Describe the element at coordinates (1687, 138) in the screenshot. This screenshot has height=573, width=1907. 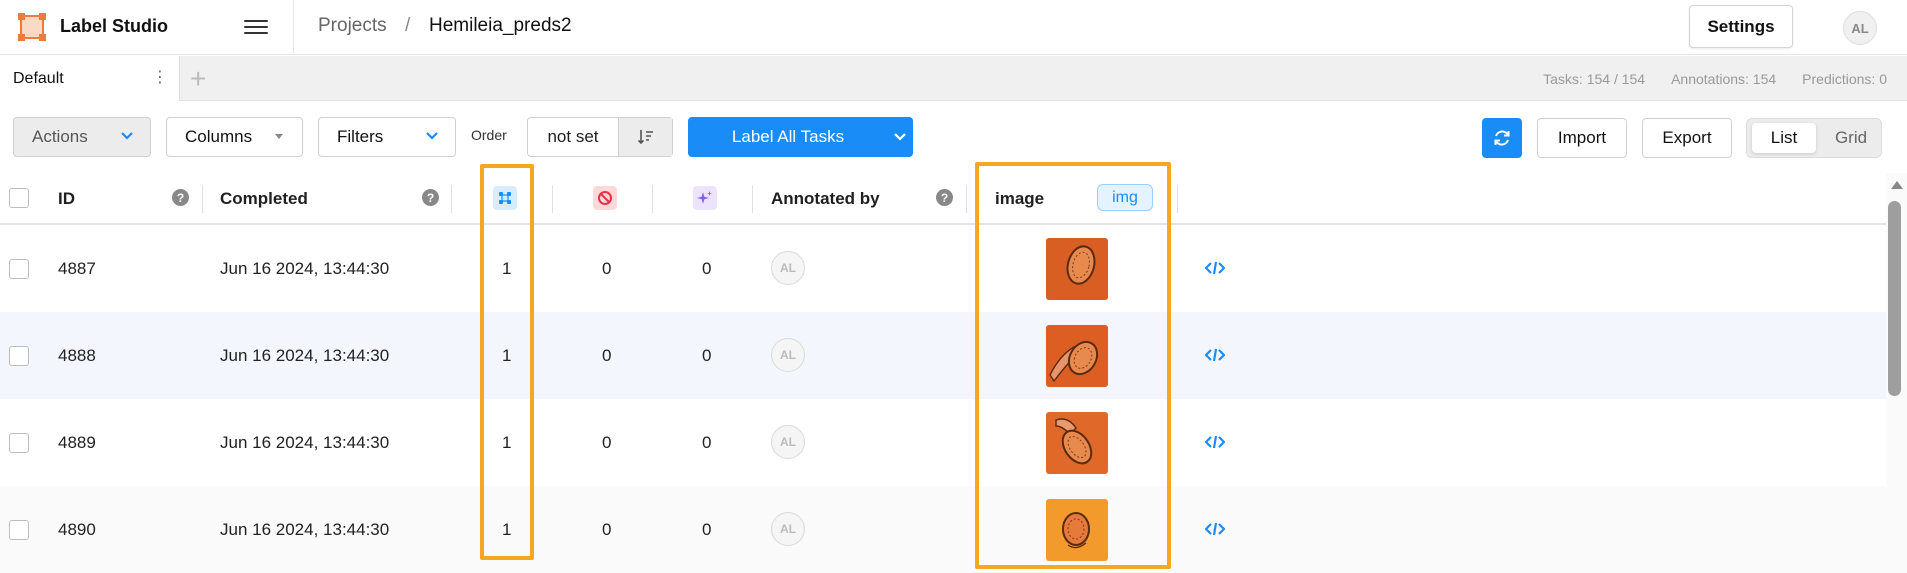
I see `export-button: Export` at that location.